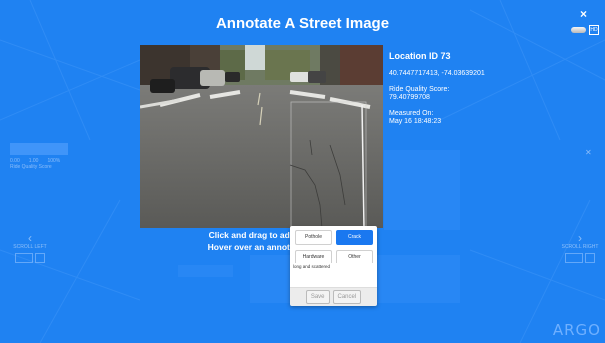 The height and width of the screenshot is (343, 605). What do you see at coordinates (588, 152) in the screenshot?
I see `background-close-icon: ✕` at bounding box center [588, 152].